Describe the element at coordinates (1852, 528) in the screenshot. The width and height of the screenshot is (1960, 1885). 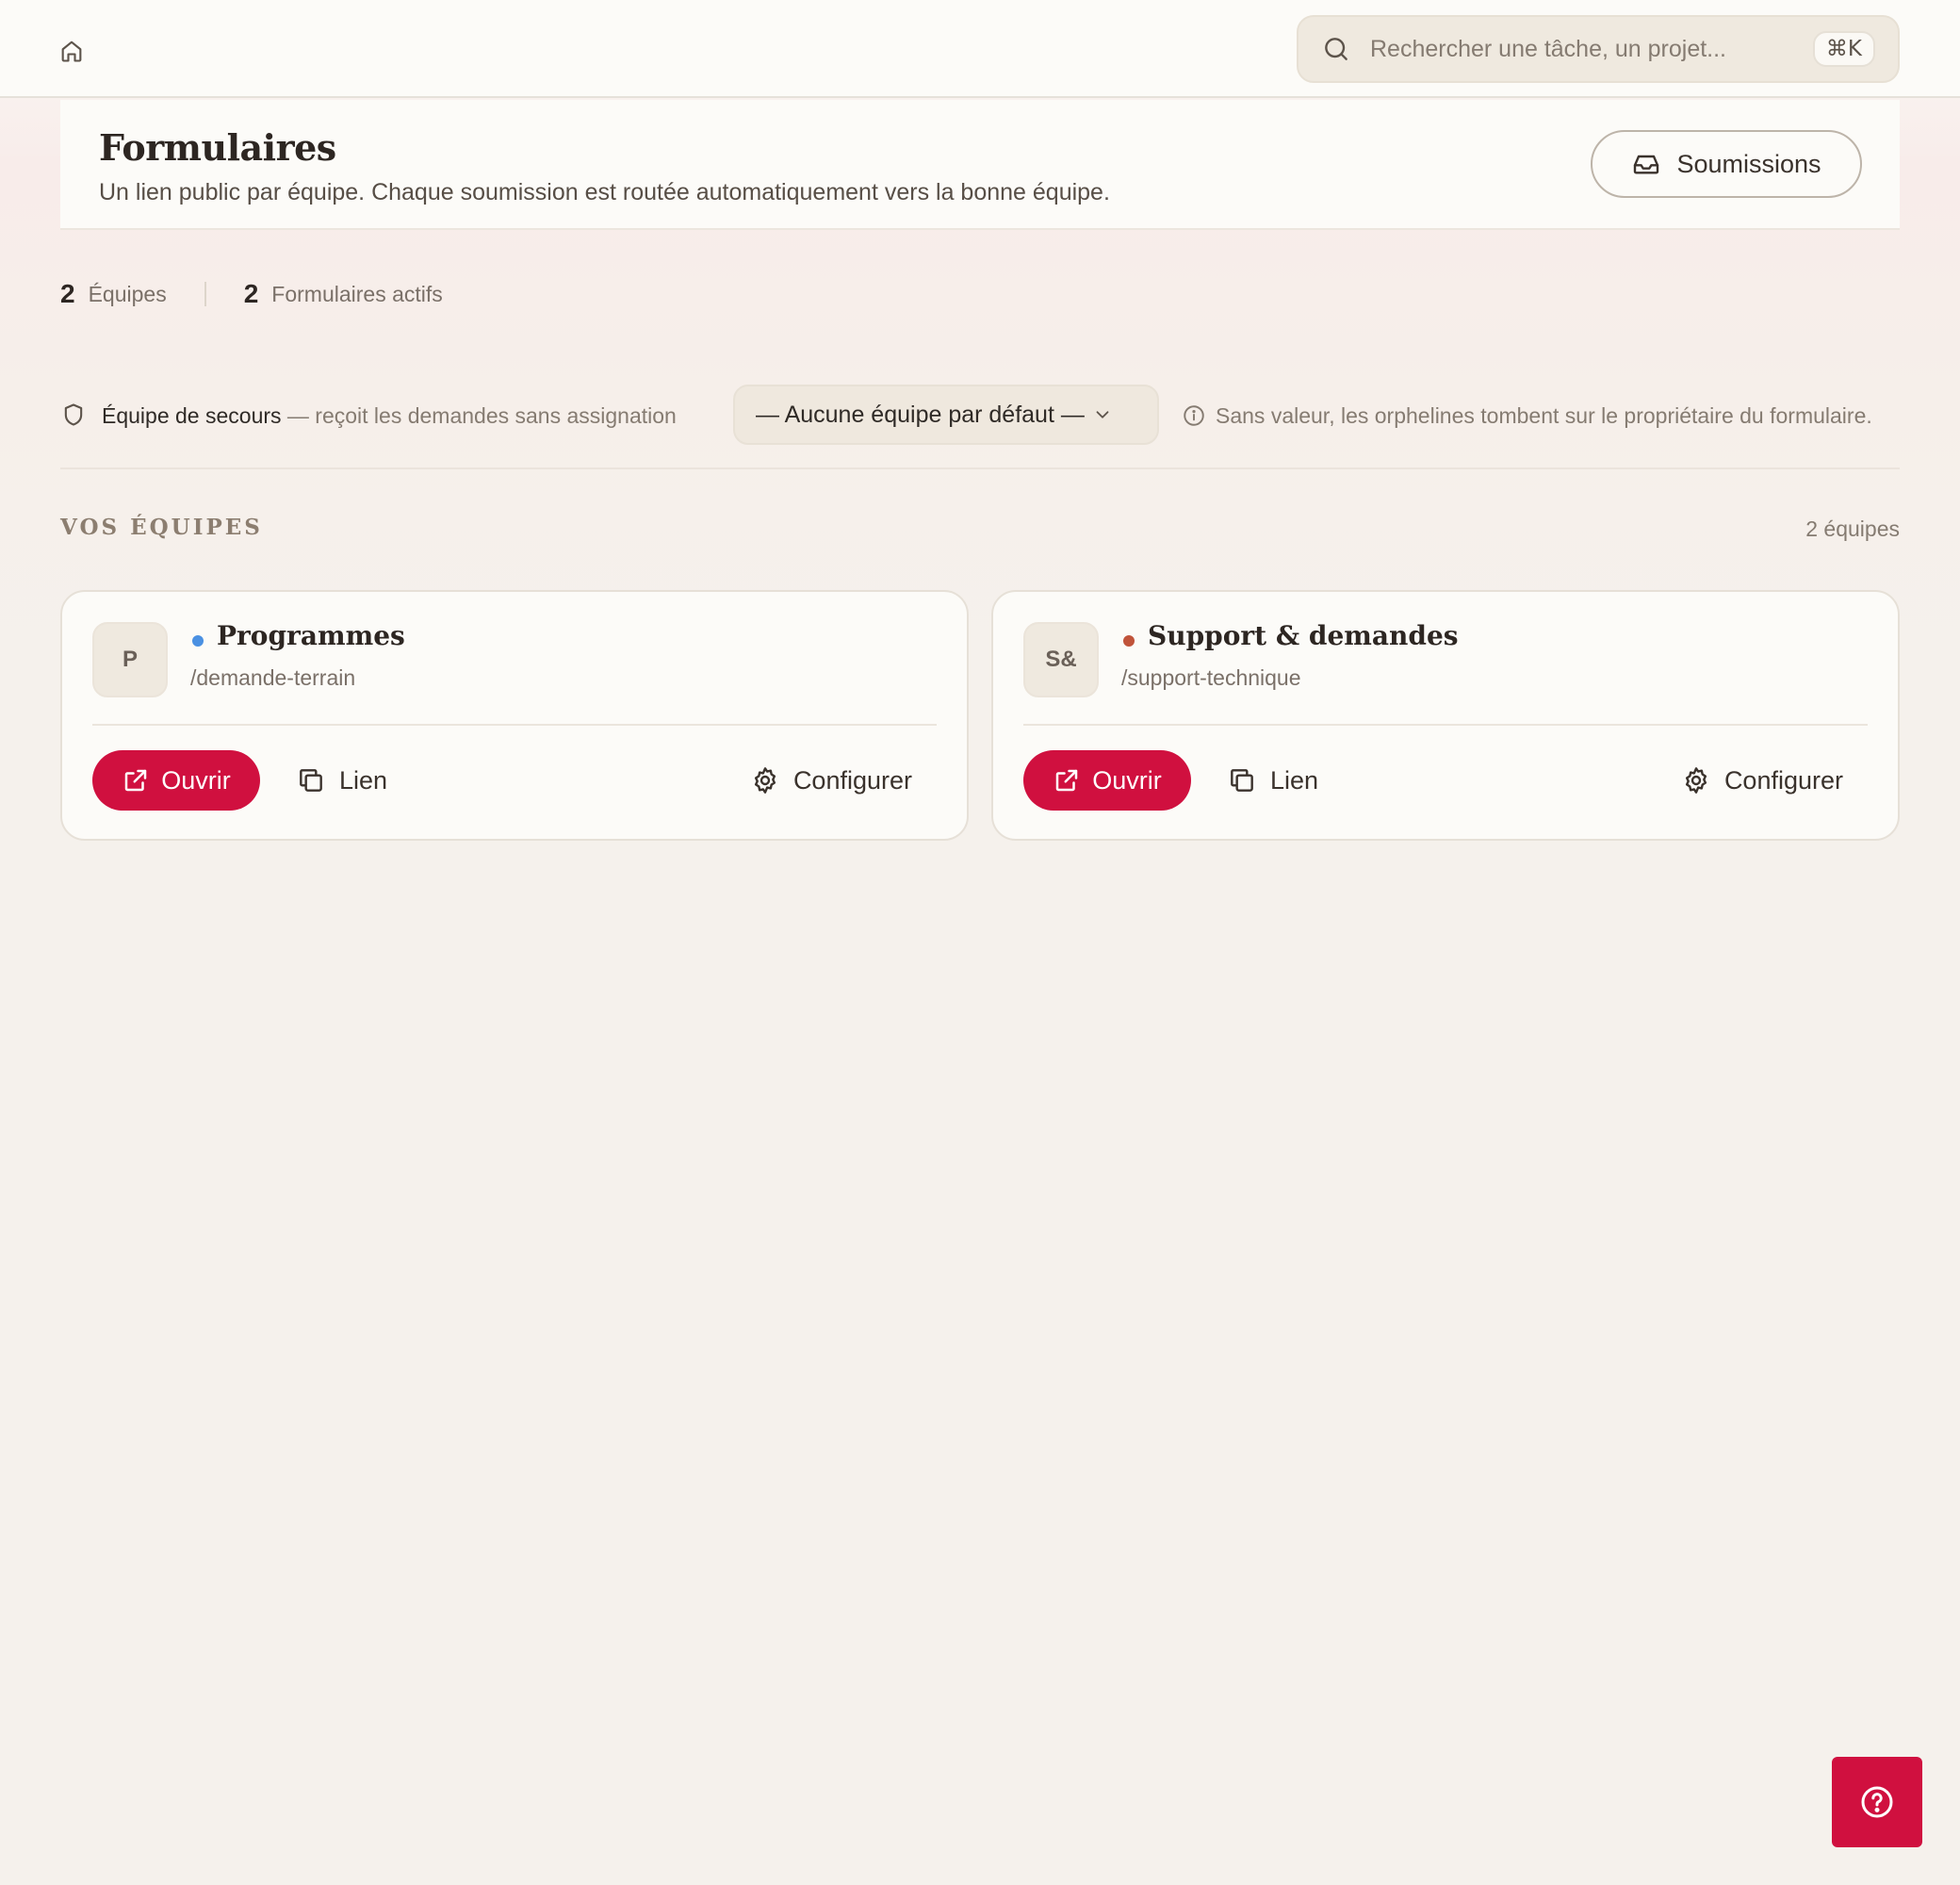
I see `teams-section-count: 2 équipes` at that location.